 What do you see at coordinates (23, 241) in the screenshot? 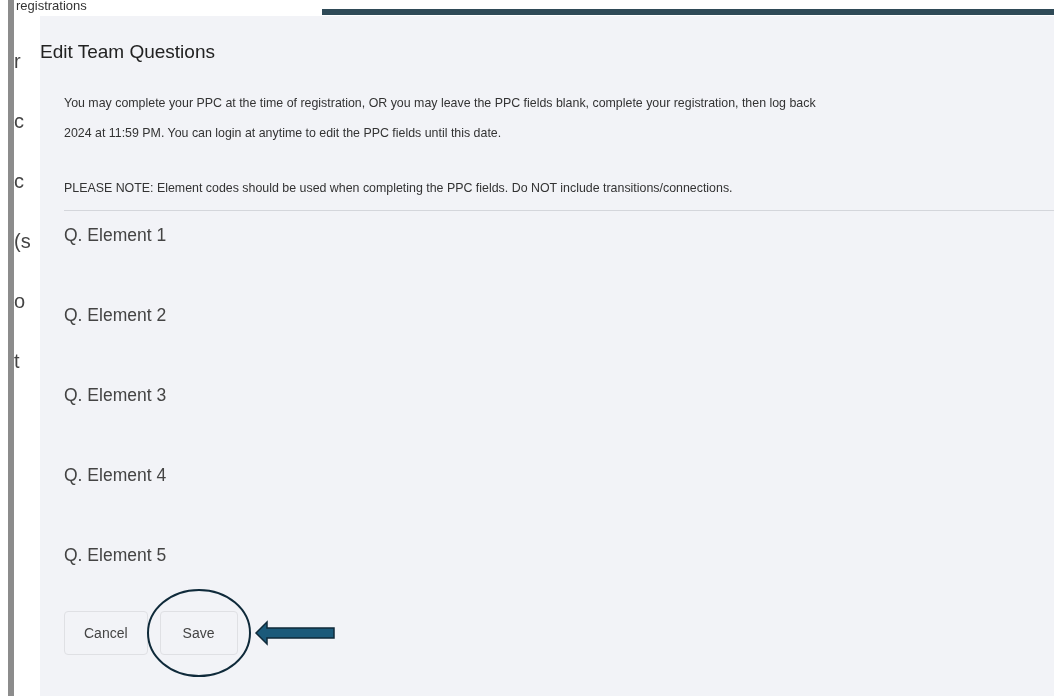
I see `page-text: (s` at bounding box center [23, 241].